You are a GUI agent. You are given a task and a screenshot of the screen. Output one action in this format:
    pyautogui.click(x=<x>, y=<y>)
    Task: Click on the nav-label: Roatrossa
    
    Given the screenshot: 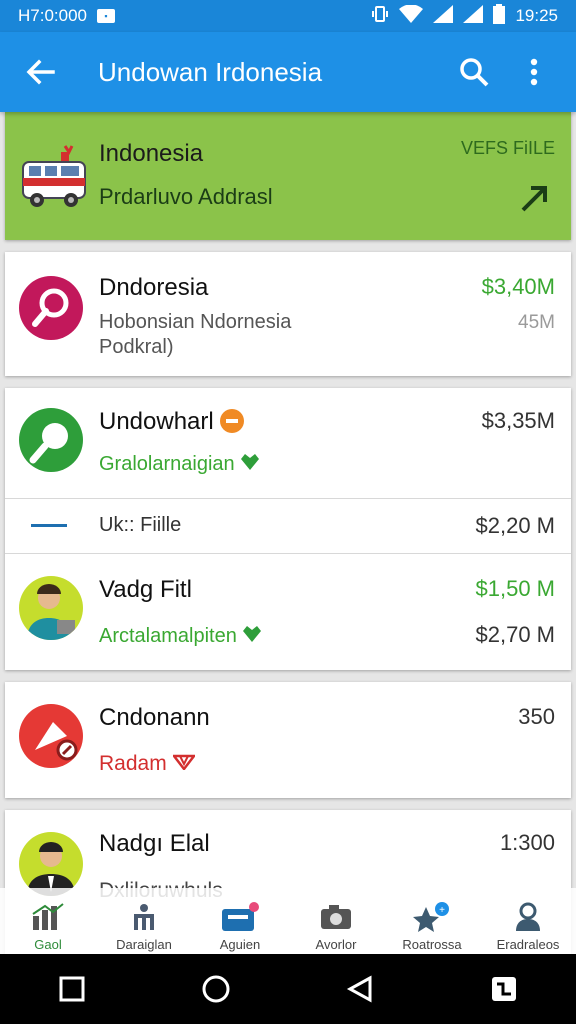 What is the action you would take?
    pyautogui.click(x=432, y=944)
    